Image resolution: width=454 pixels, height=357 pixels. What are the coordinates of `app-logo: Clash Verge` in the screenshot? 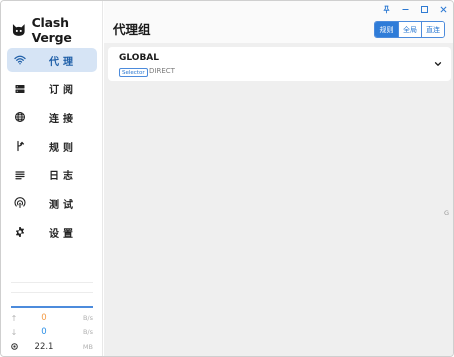 It's located at (56, 30).